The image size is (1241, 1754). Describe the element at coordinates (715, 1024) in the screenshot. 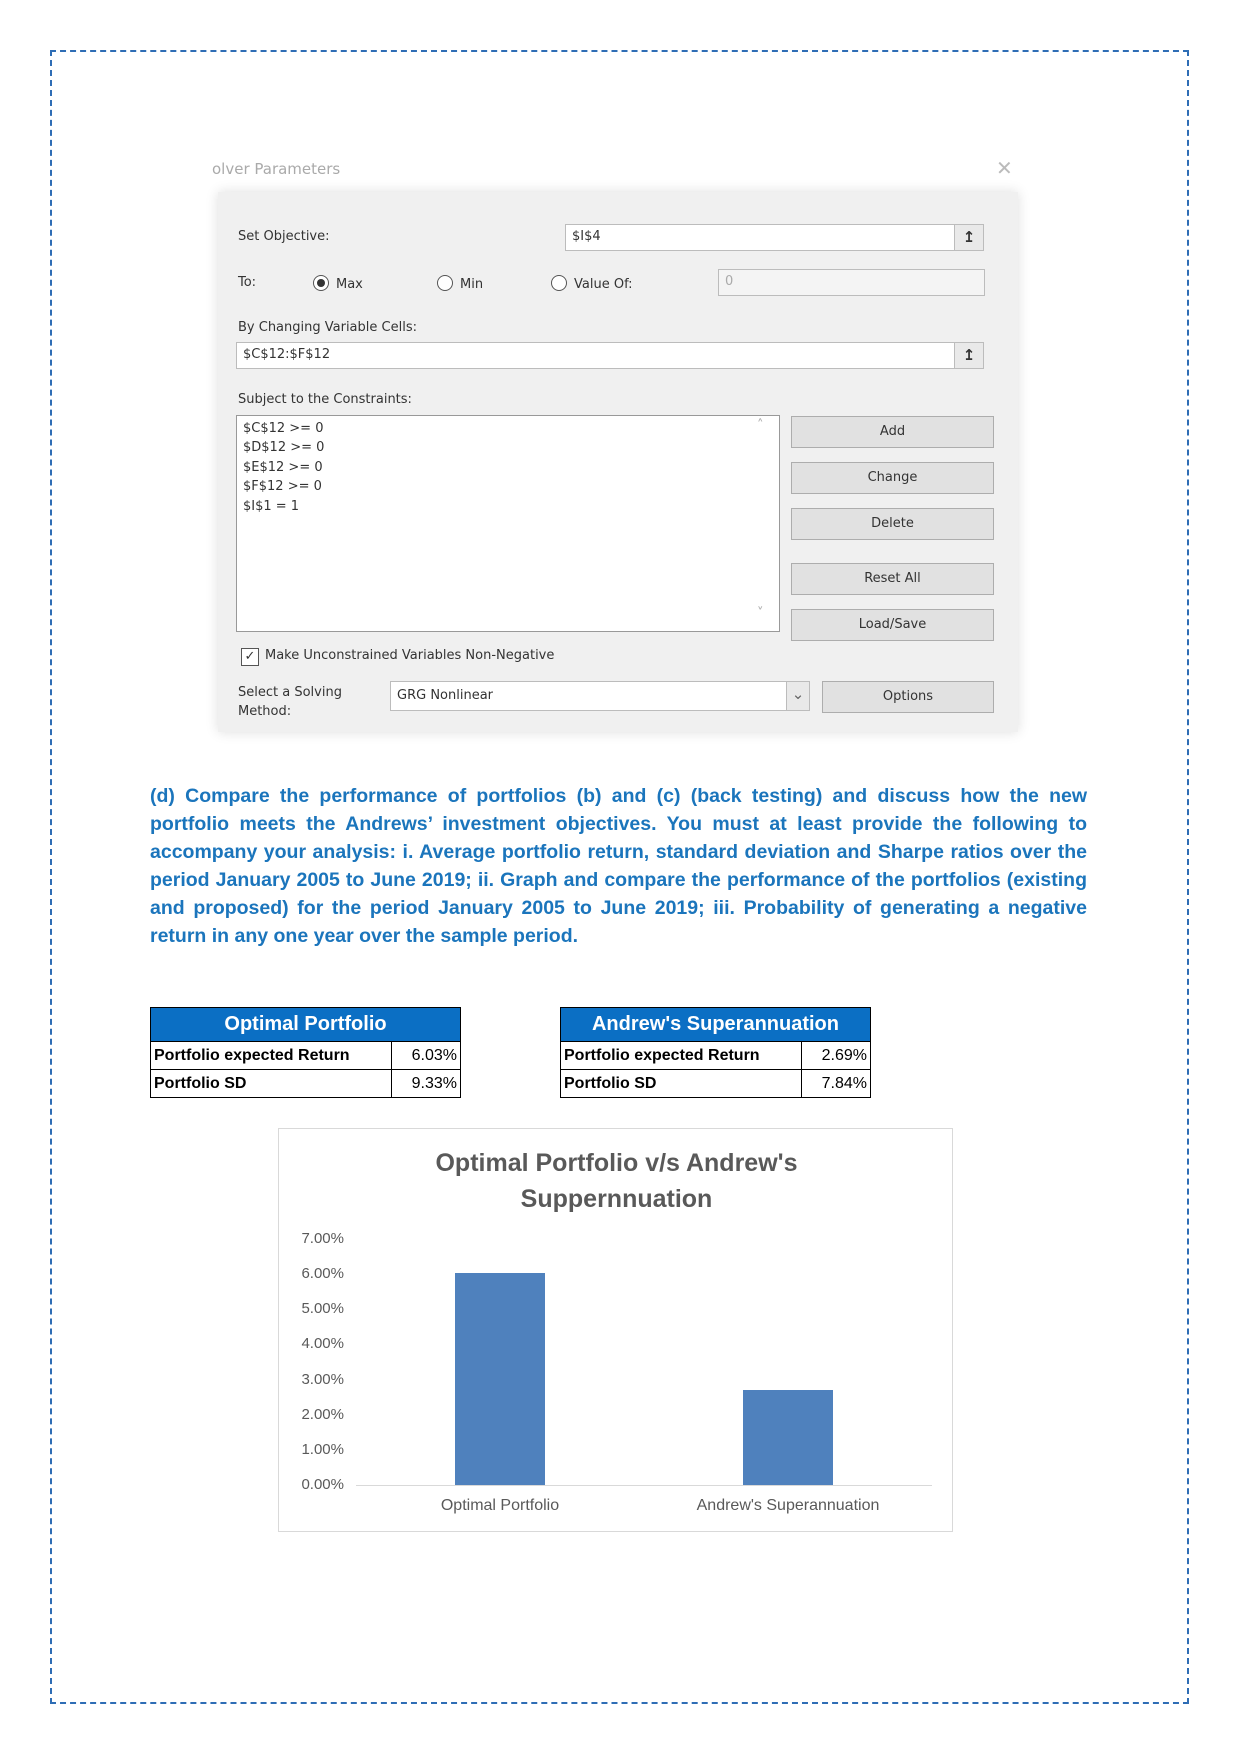

I see `table-title: Andrew's Superannuation` at that location.